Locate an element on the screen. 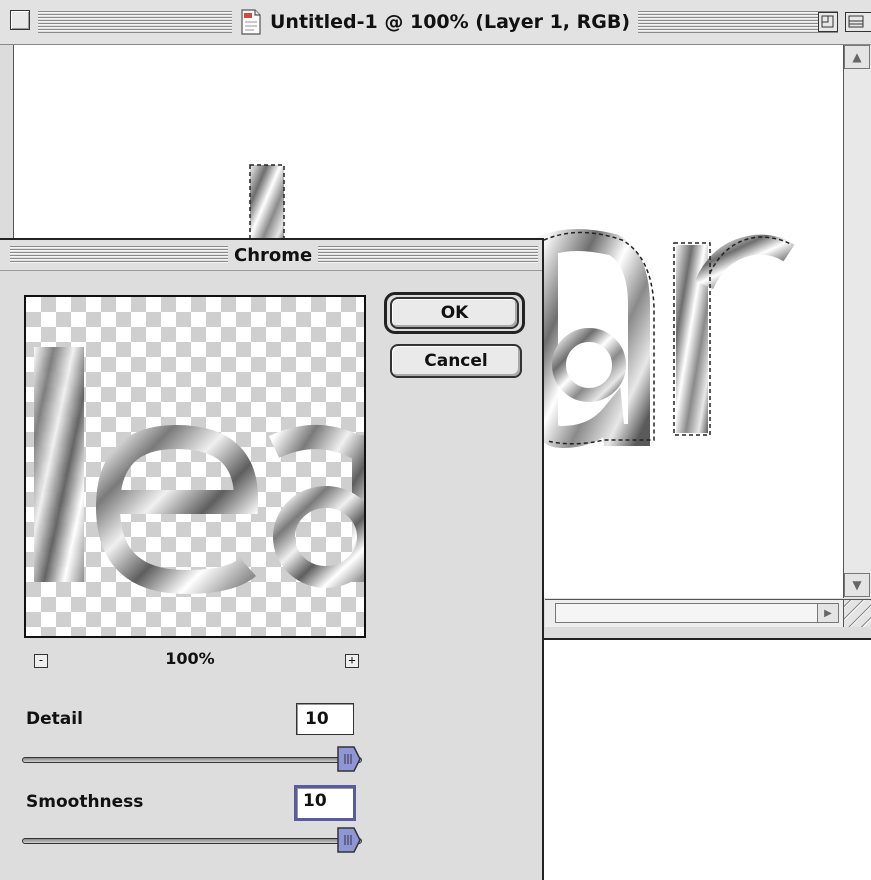 Image resolution: width=871 pixels, height=880 pixels. detail-field: 10 is located at coordinates (325, 719).